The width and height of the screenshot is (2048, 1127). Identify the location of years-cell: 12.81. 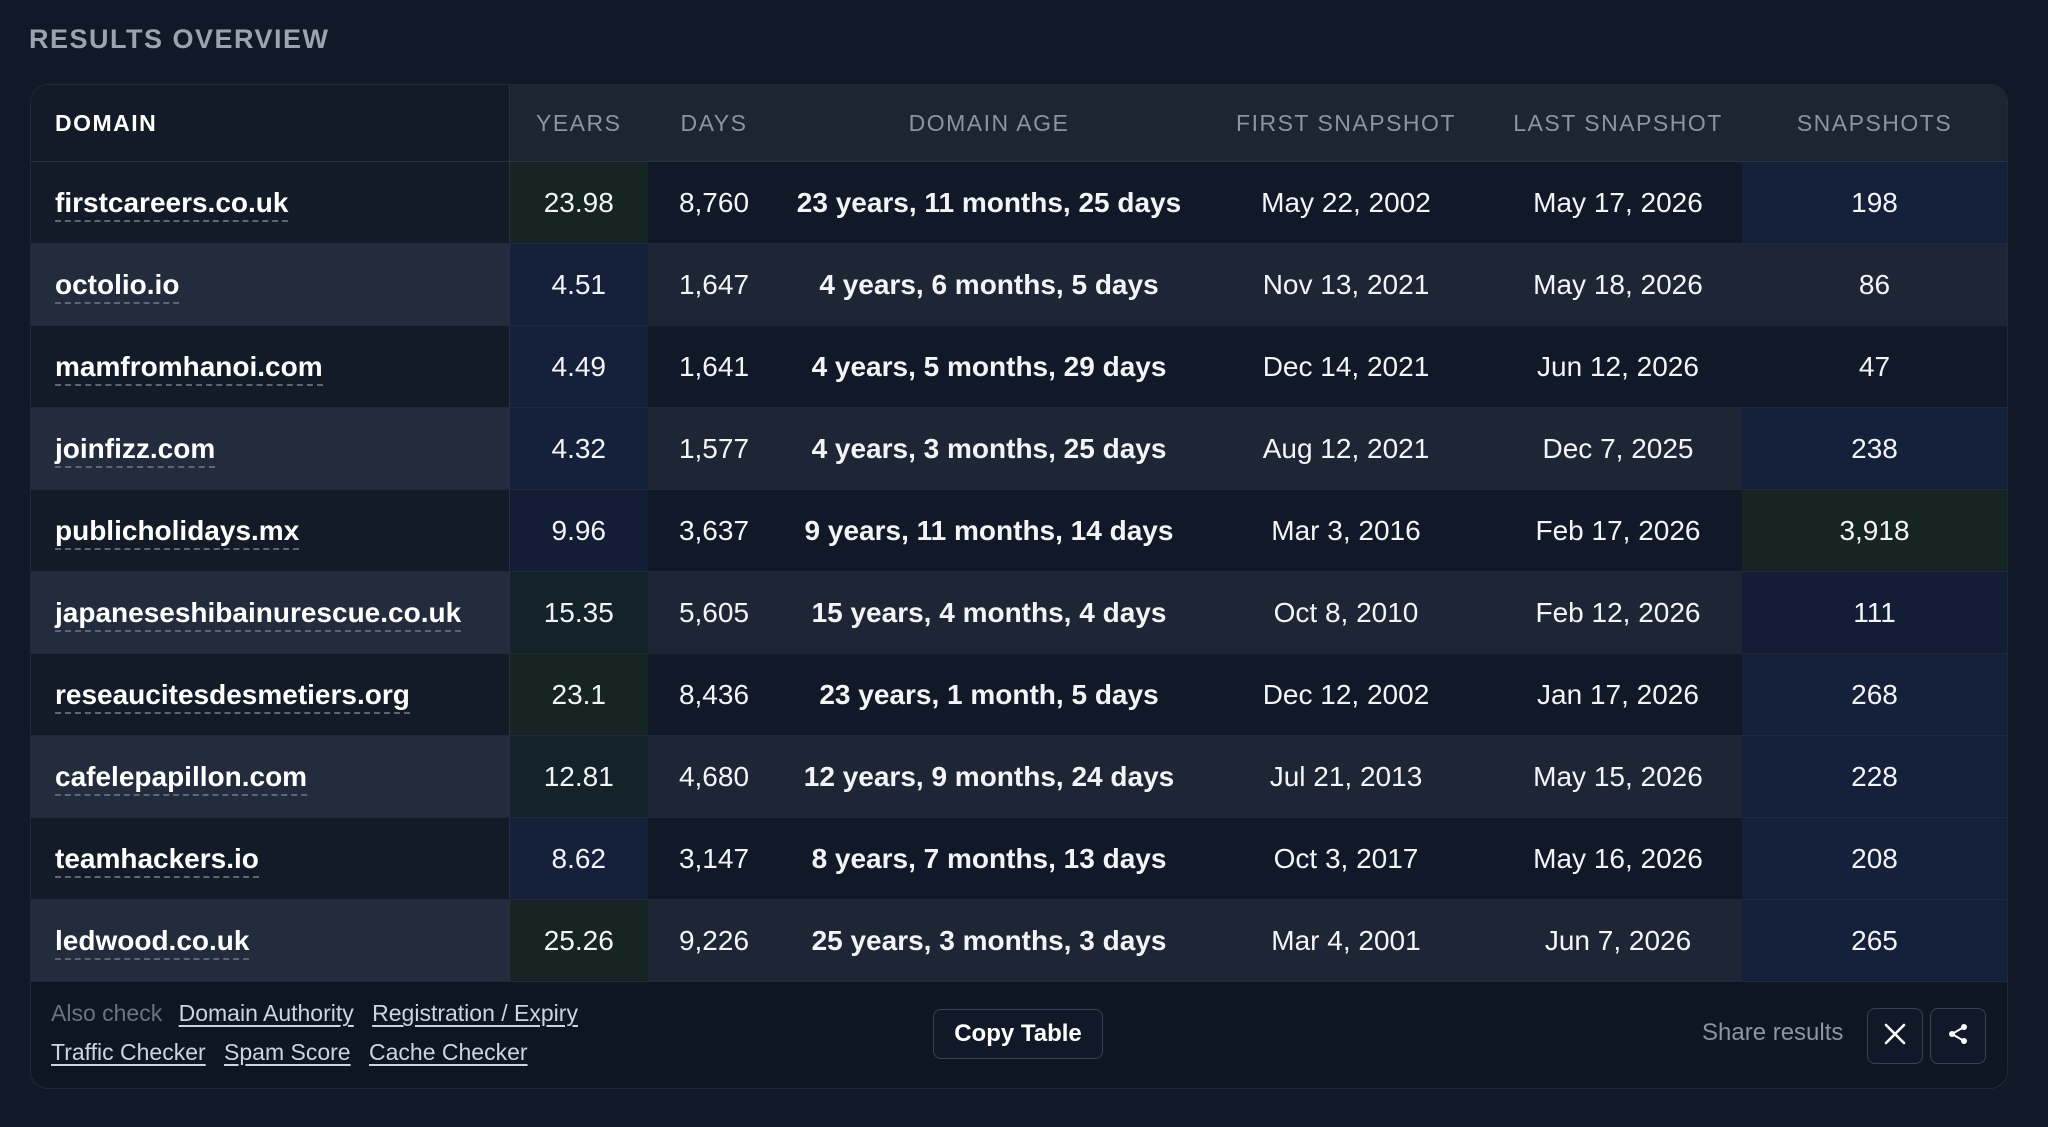
(578, 776).